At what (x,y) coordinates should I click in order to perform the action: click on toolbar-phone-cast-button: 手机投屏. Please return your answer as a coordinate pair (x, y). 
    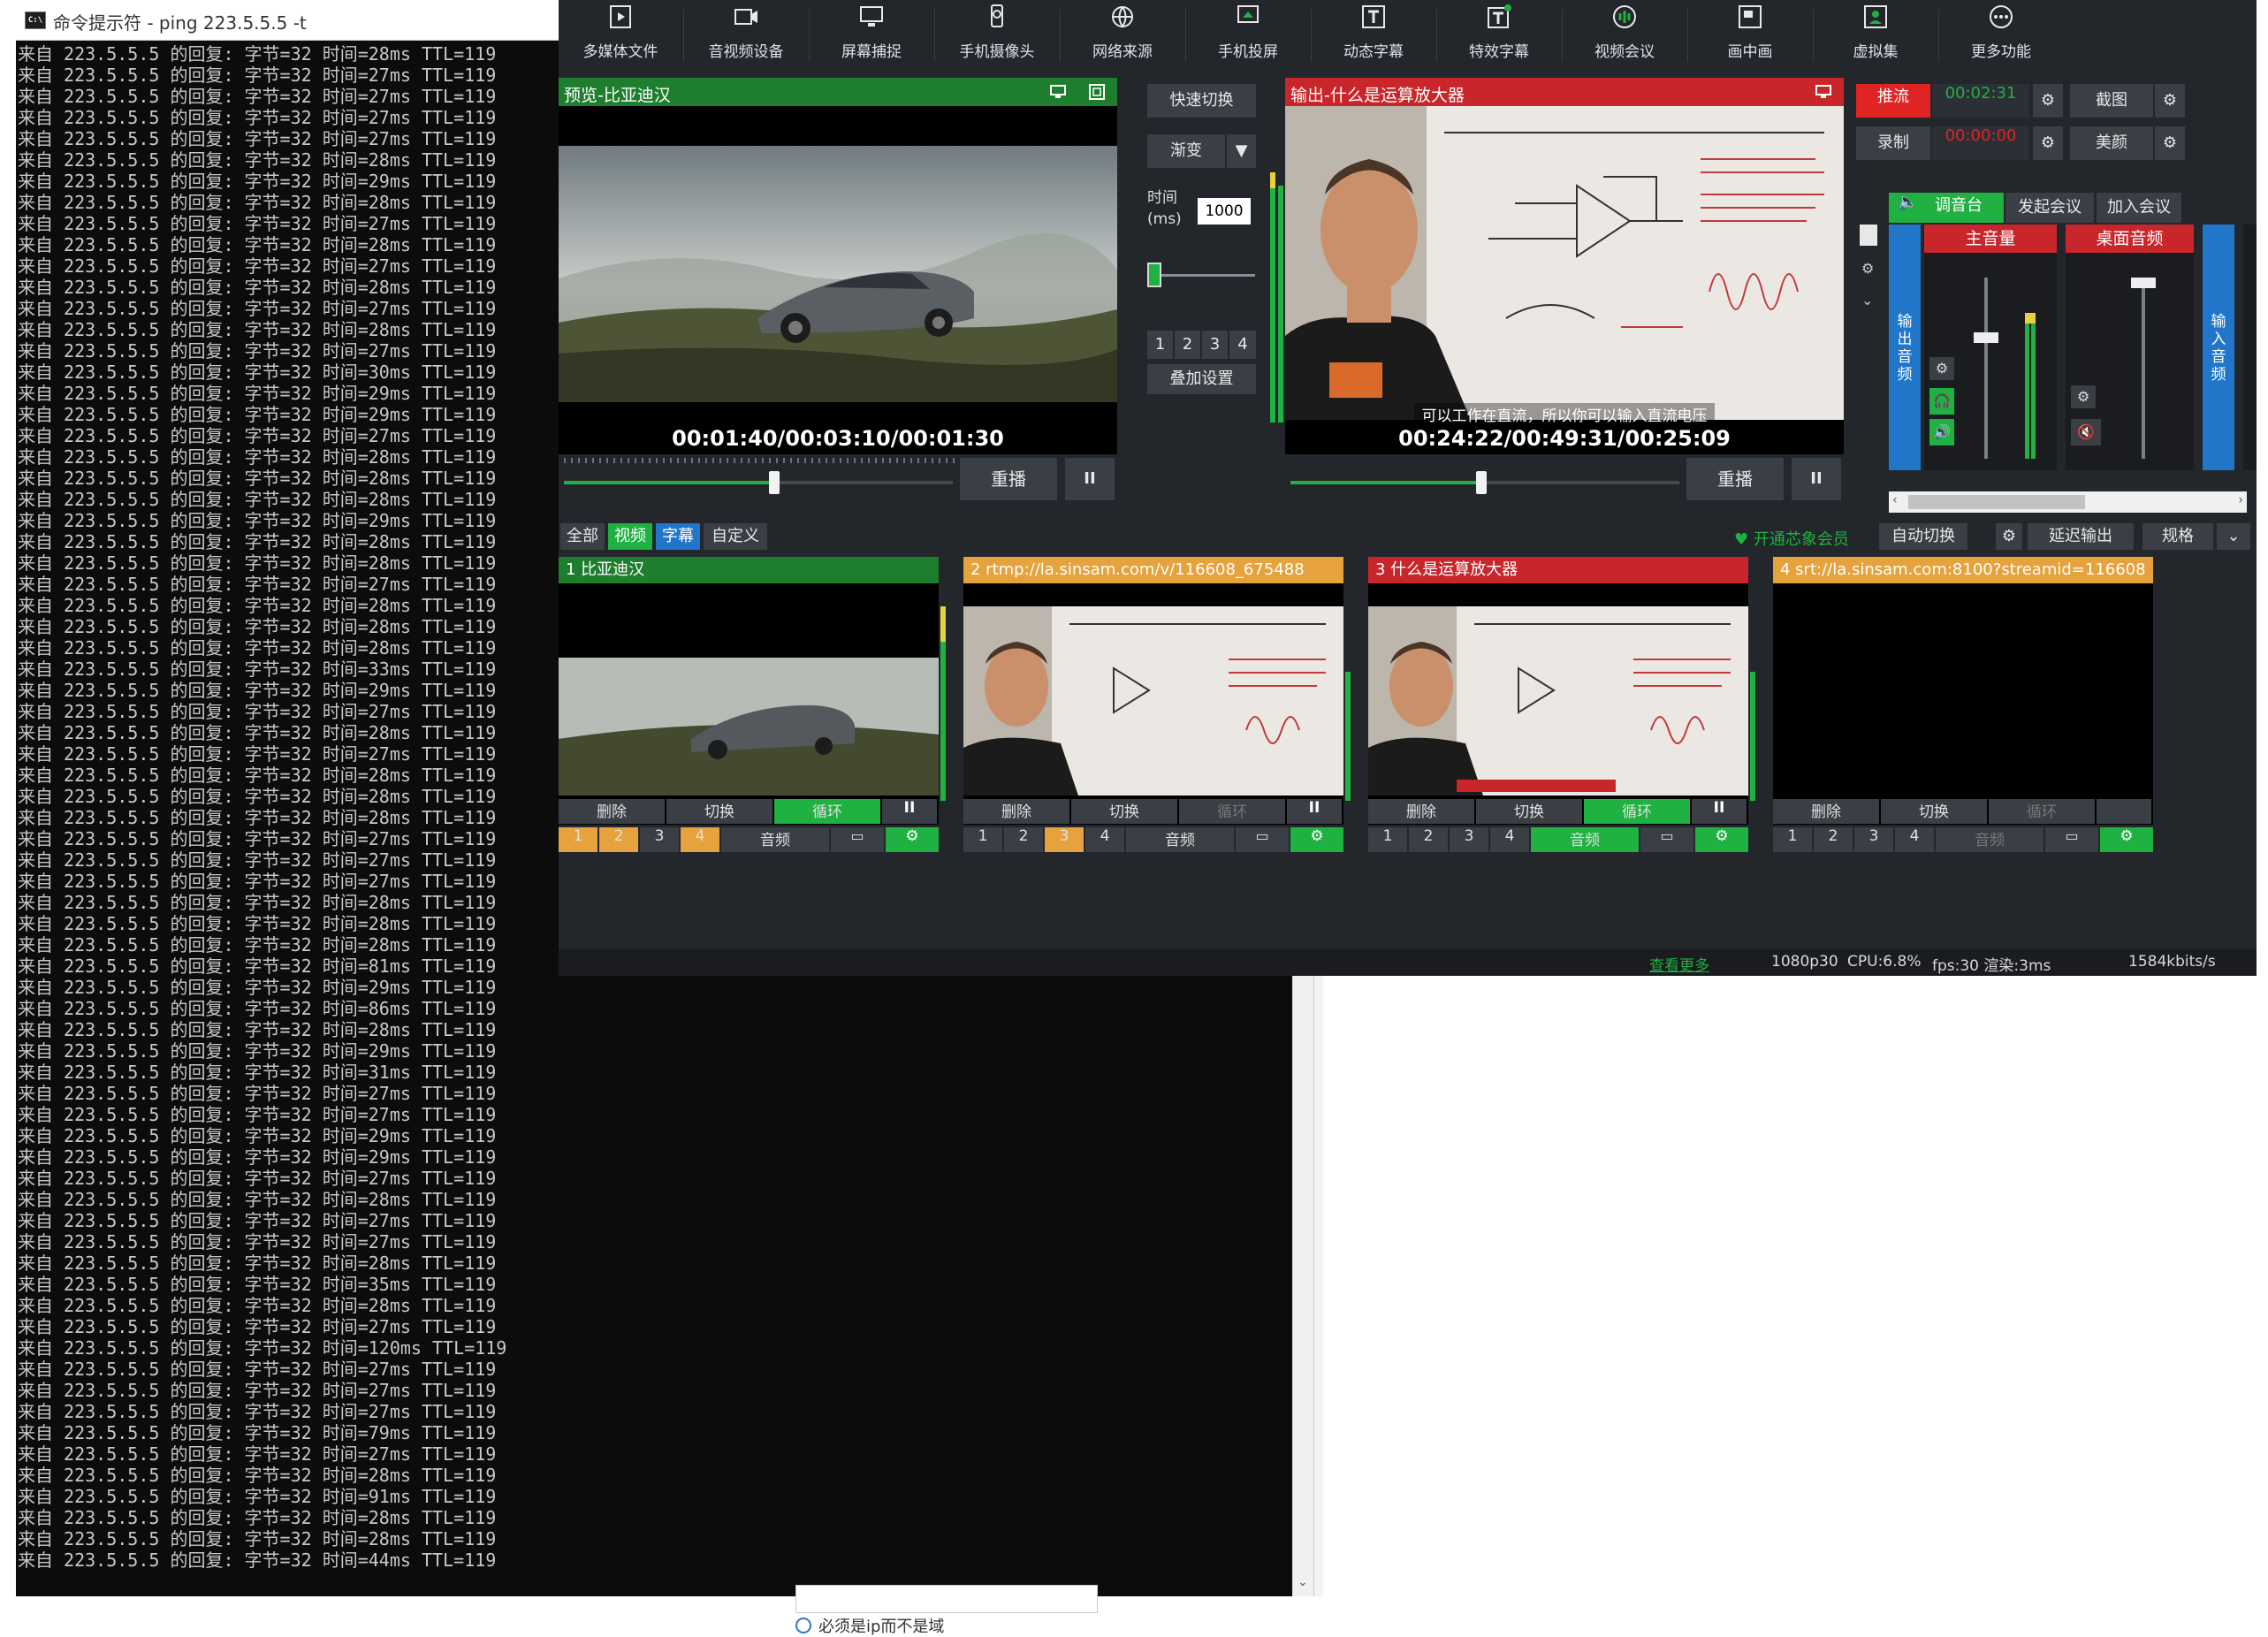
    Looking at the image, I should click on (1248, 36).